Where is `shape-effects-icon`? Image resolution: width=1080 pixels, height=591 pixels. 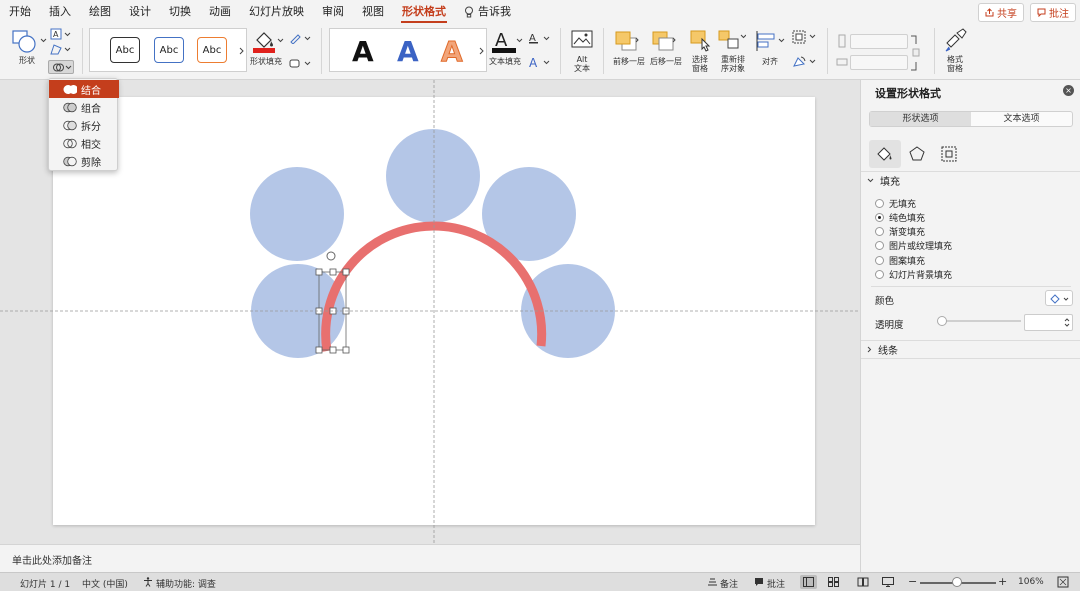 shape-effects-icon is located at coordinates (301, 63).